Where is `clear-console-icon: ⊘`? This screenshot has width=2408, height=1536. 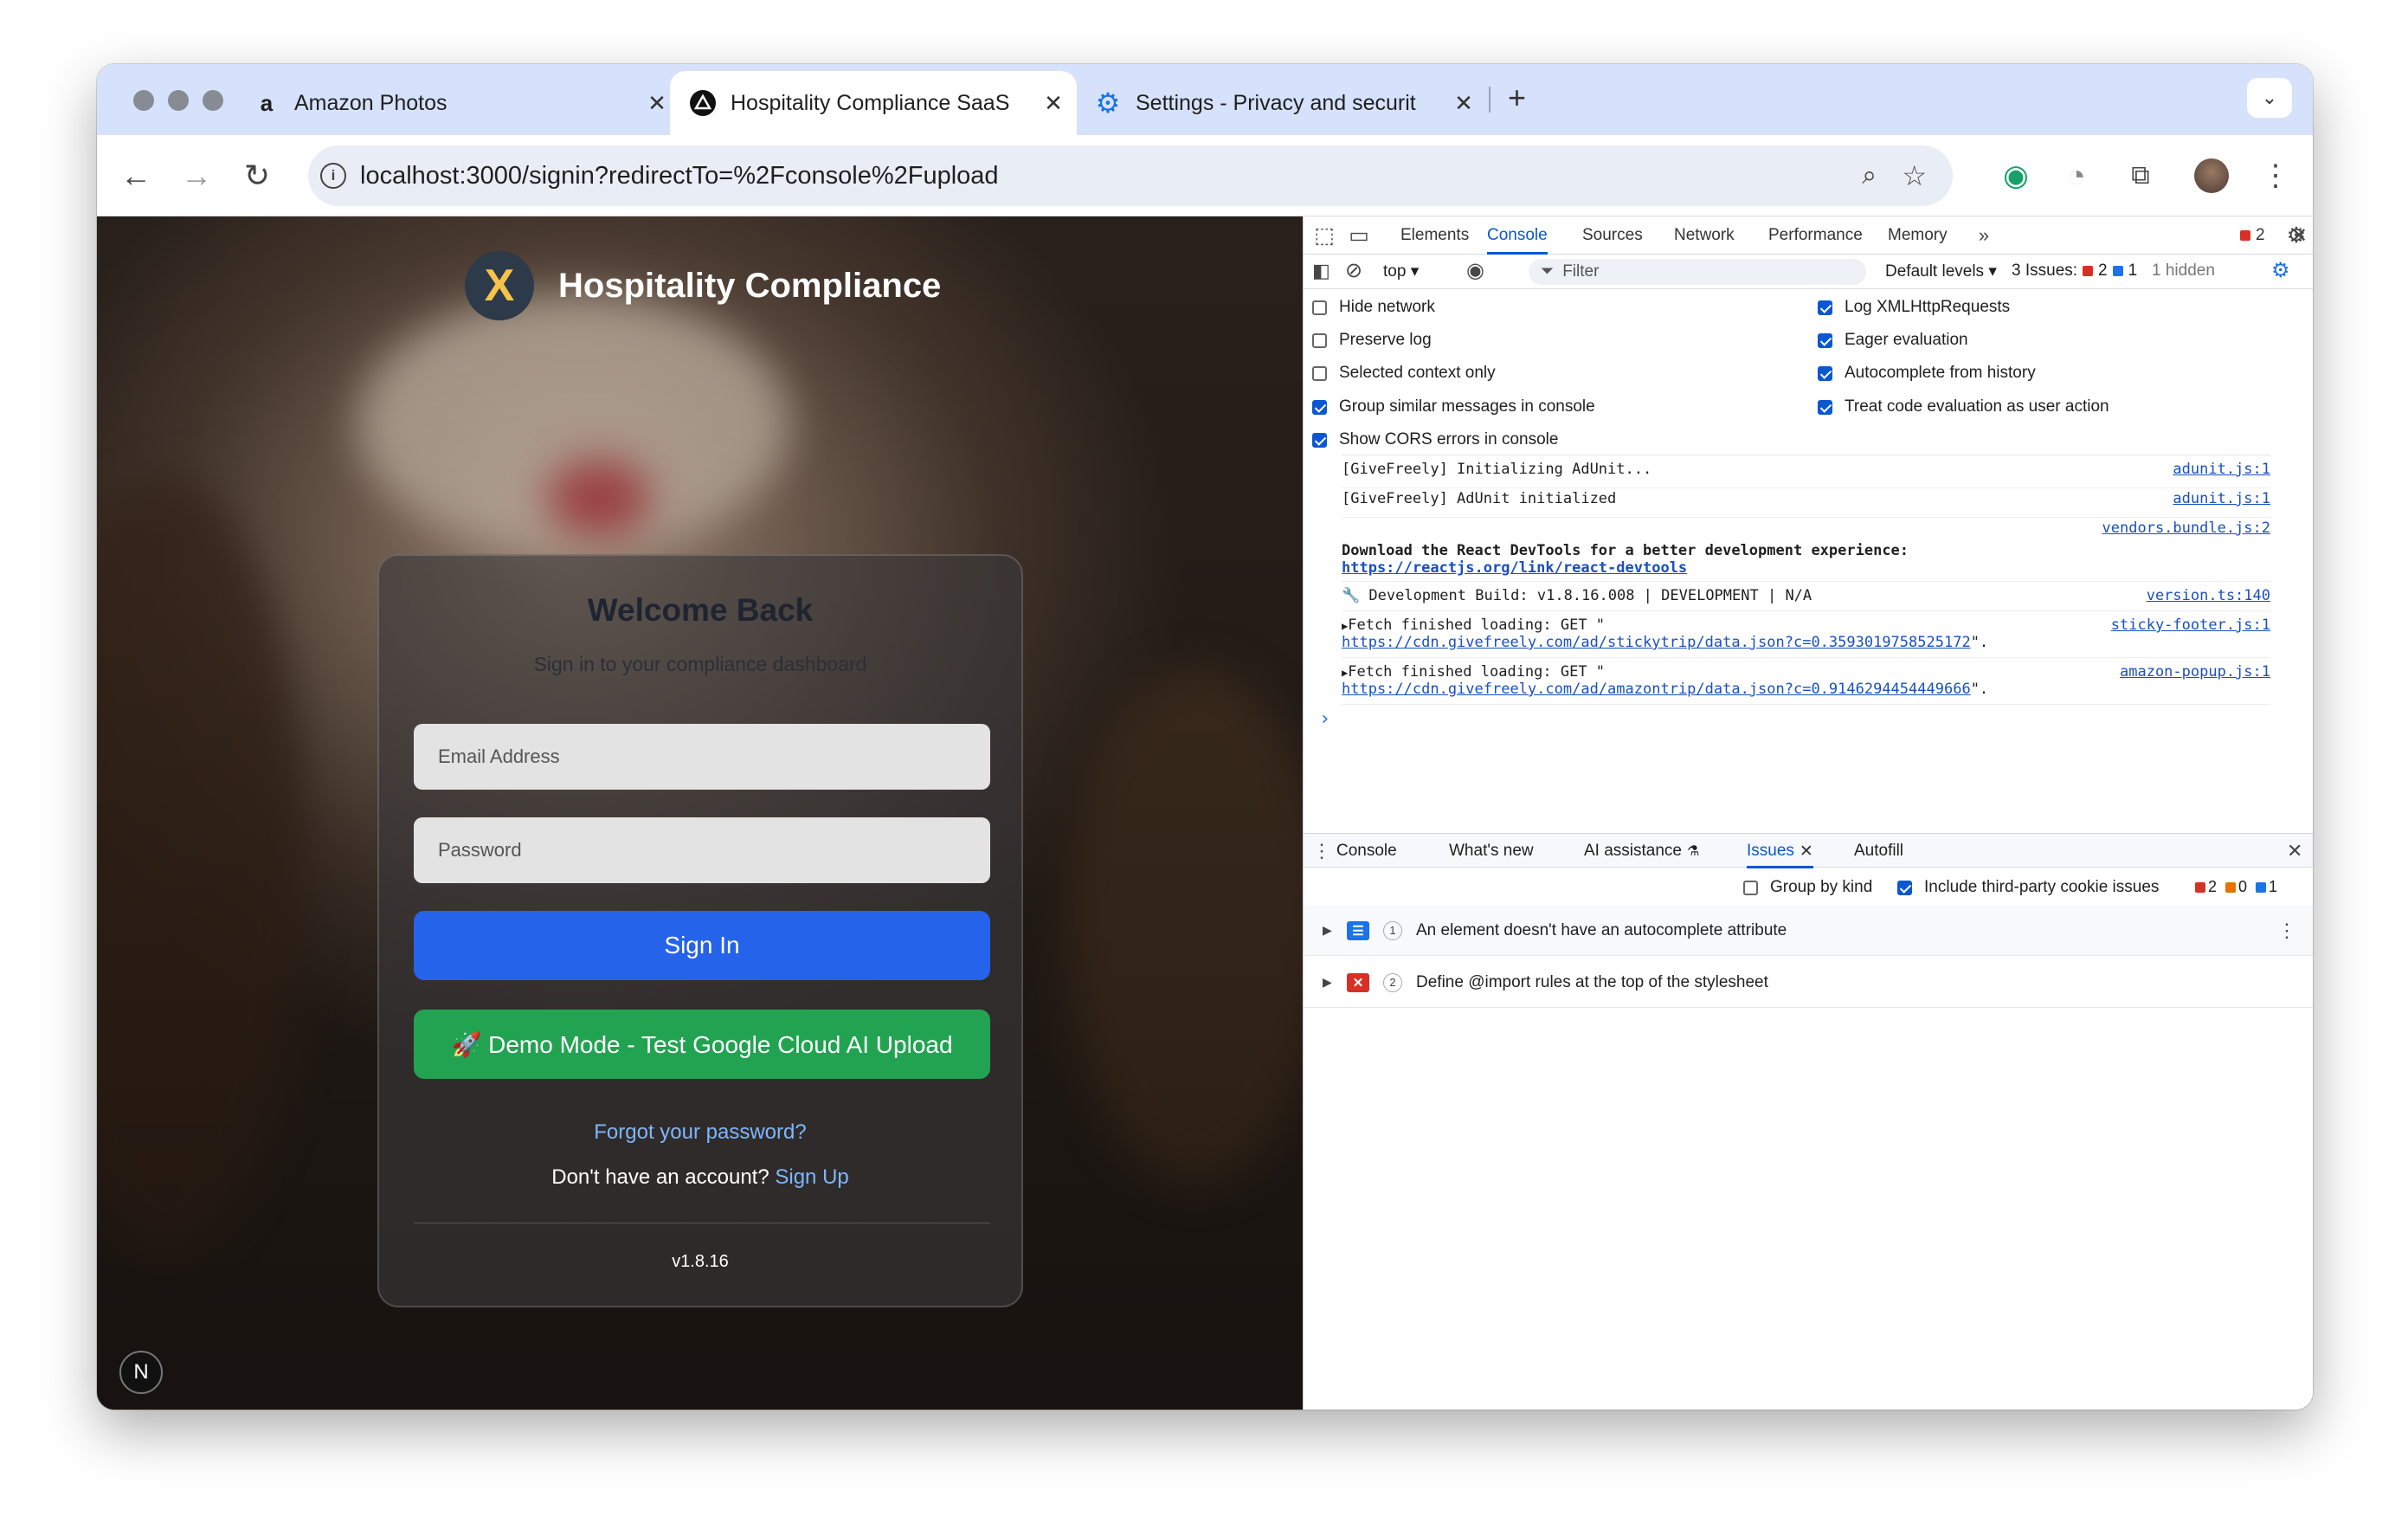
clear-console-icon: ⊘ is located at coordinates (1353, 270).